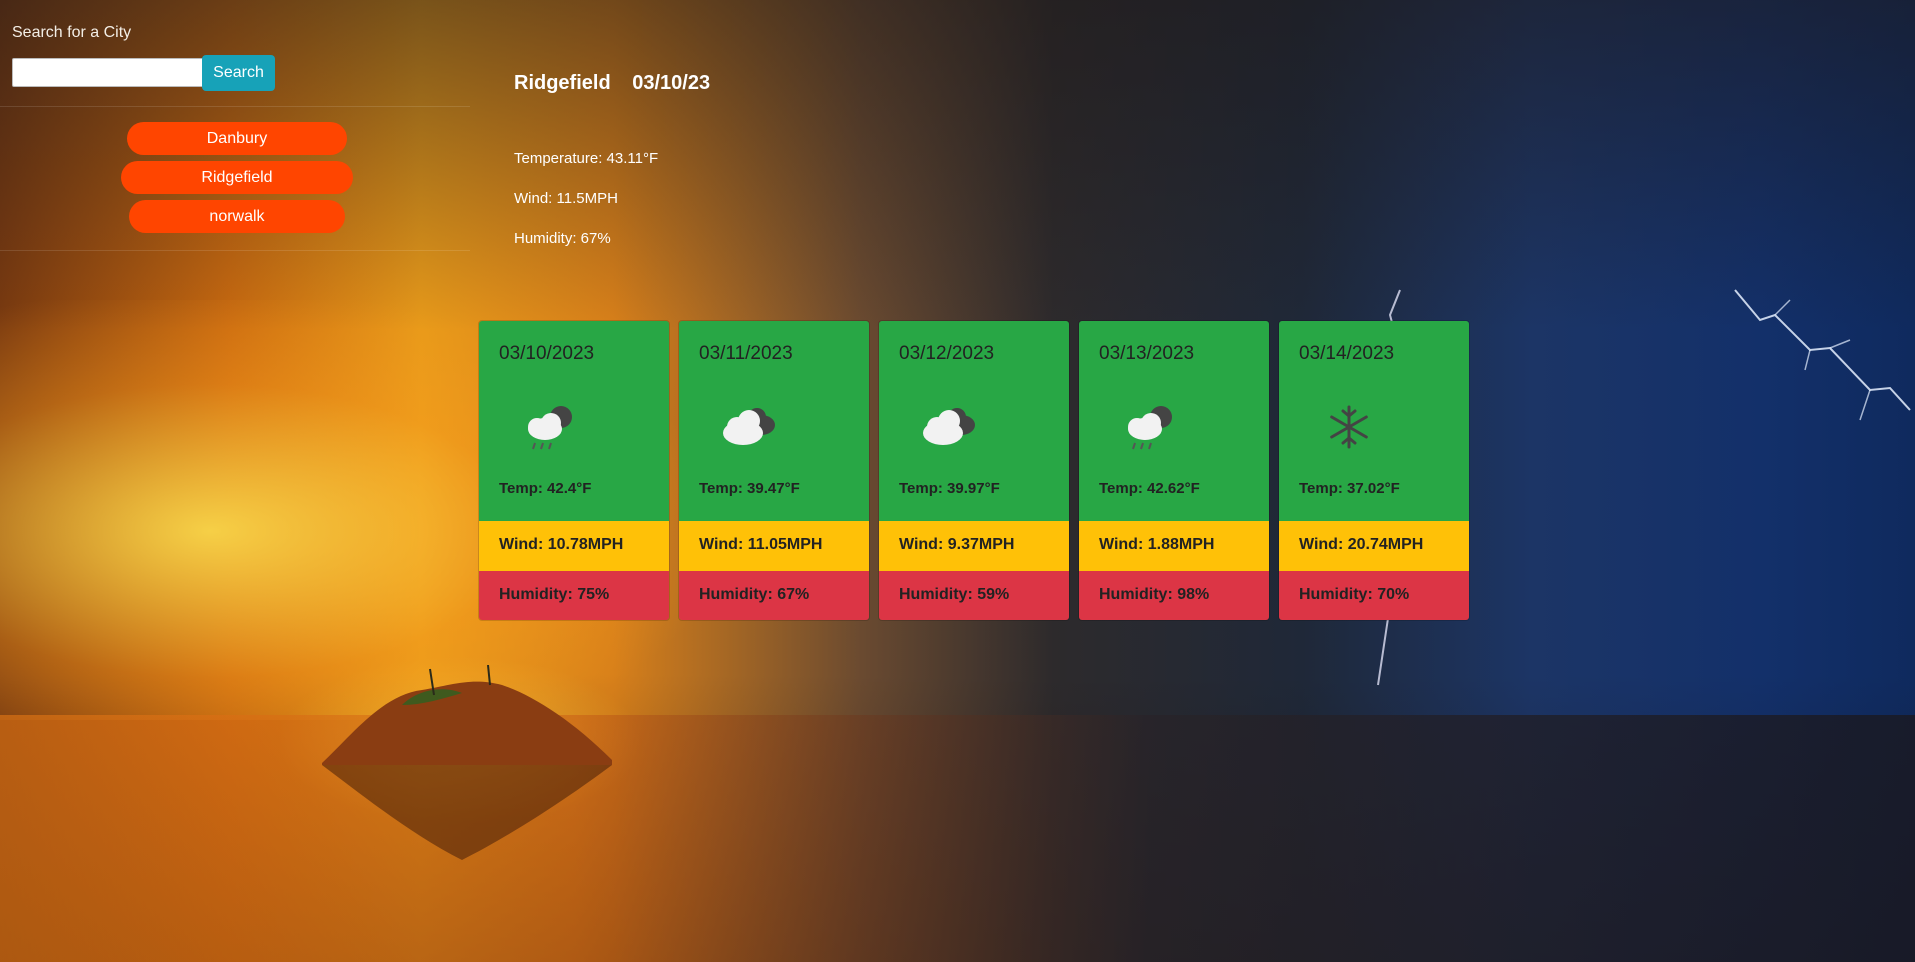 Image resolution: width=1915 pixels, height=962 pixels. Describe the element at coordinates (949, 488) in the screenshot. I see `forecast-temp: Temp: 39.97°F` at that location.